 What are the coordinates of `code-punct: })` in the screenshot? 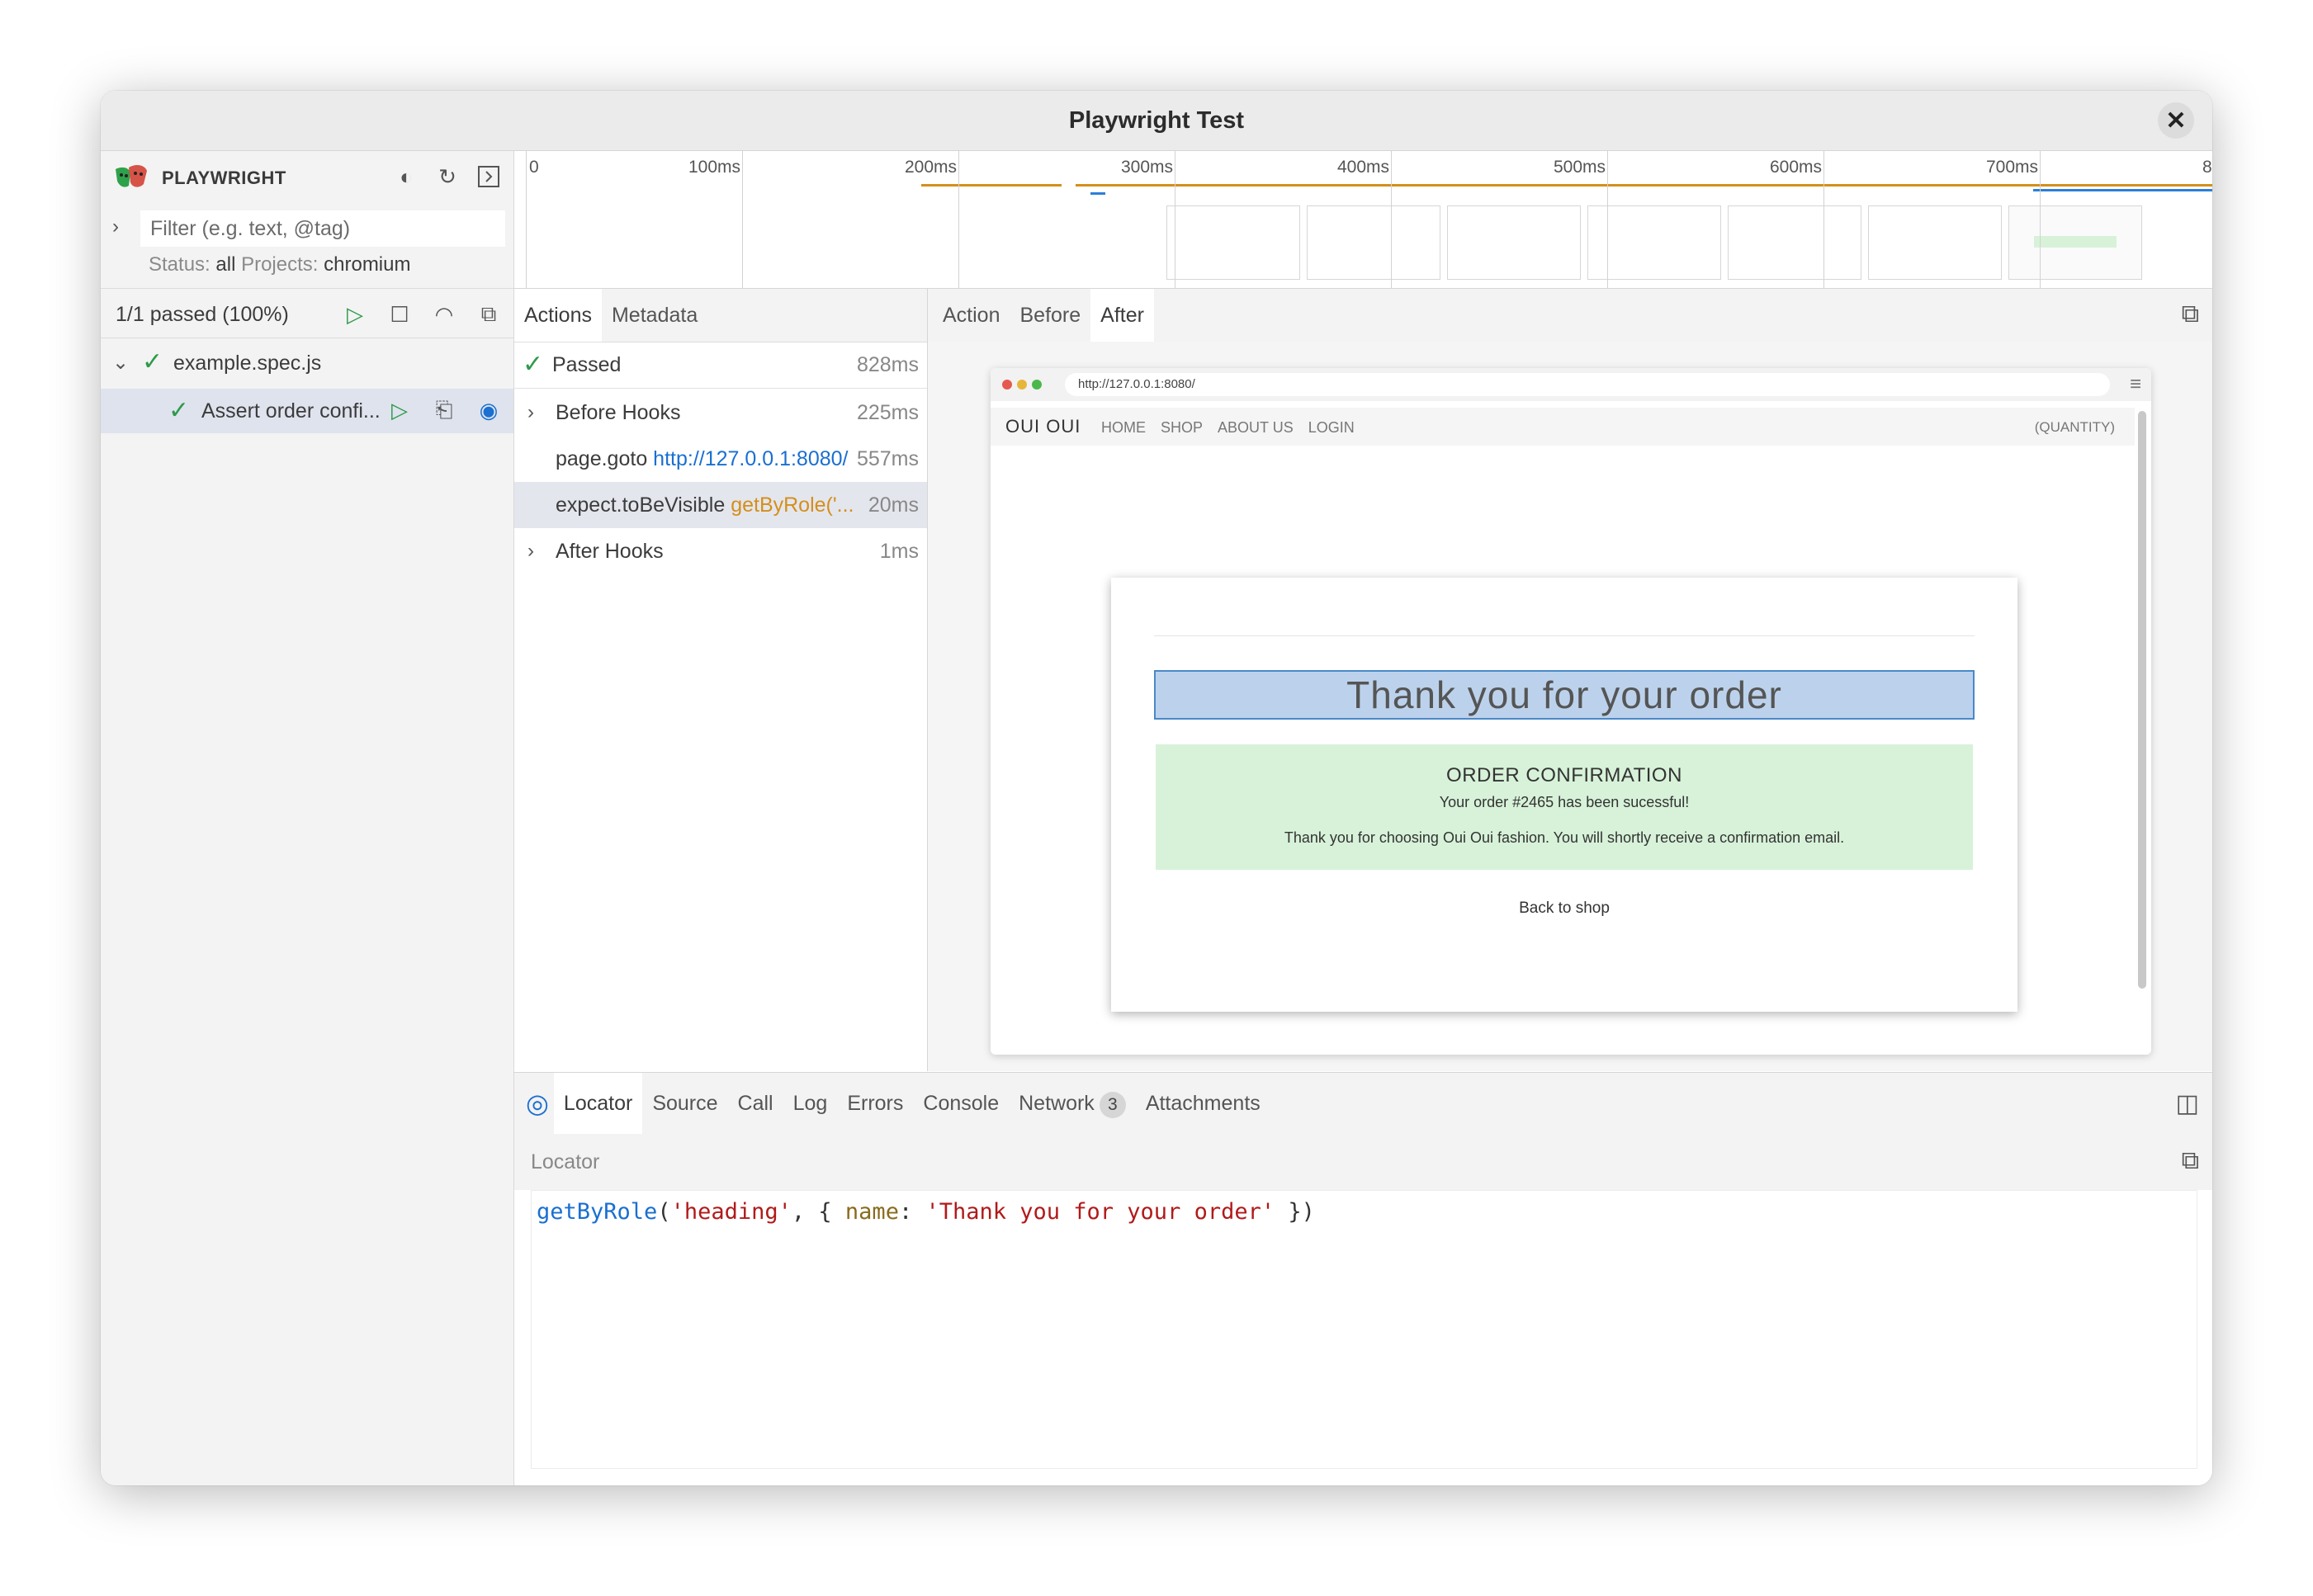 It's located at (1295, 1212).